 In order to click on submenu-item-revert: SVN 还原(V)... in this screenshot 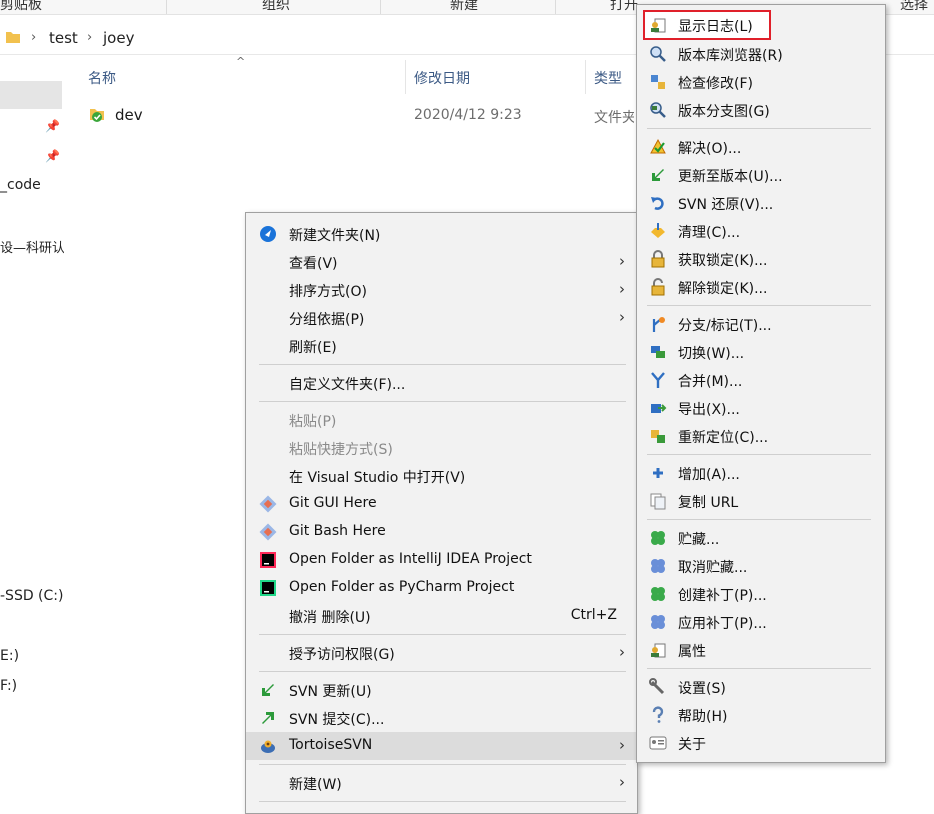, I will do `click(761, 203)`.